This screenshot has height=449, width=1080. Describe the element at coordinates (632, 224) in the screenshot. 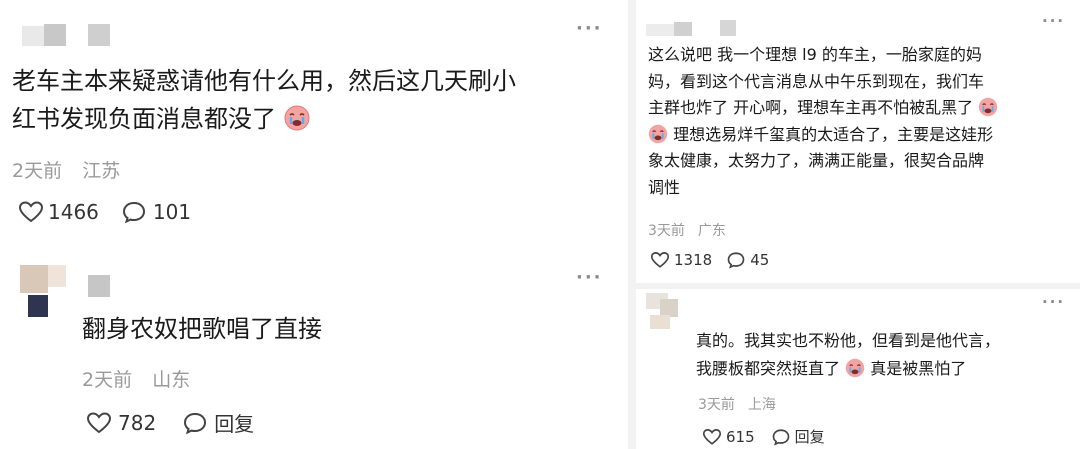

I see `panel-divider` at that location.